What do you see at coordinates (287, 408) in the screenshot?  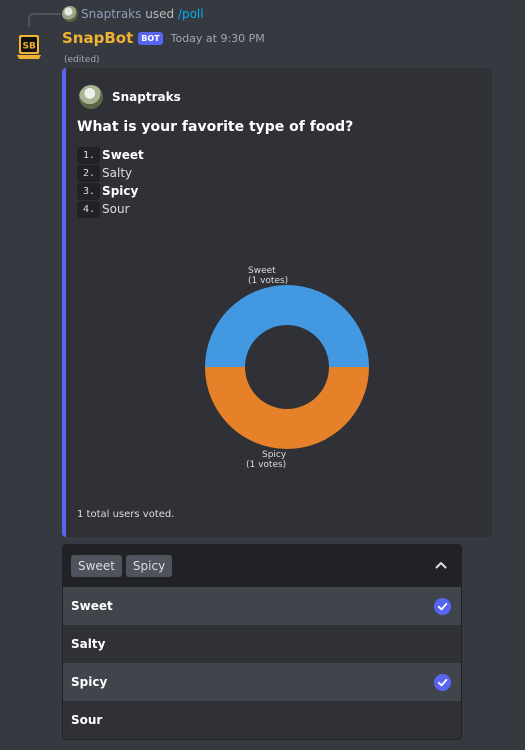 I see `donut-slice-spicy` at bounding box center [287, 408].